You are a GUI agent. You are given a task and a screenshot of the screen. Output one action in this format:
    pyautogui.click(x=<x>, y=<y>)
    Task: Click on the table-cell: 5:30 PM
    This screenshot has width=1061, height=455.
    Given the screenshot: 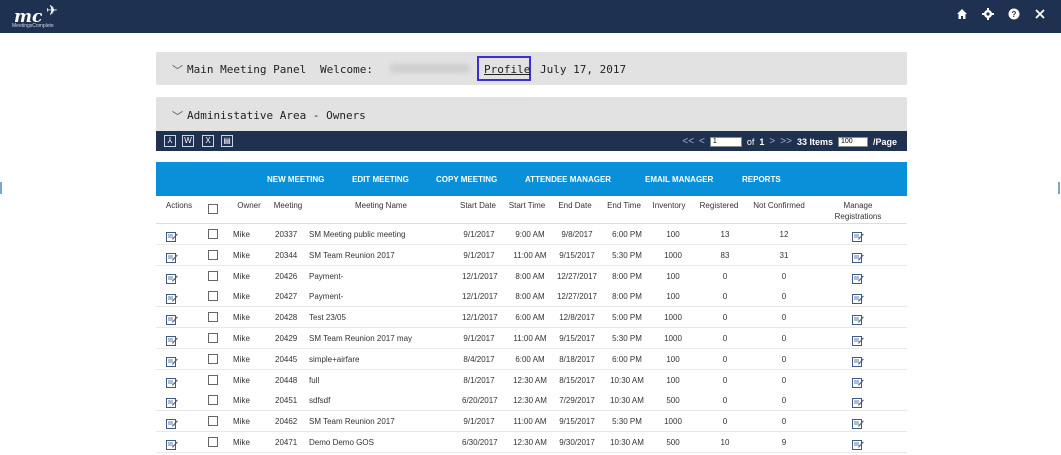 What is the action you would take?
    pyautogui.click(x=627, y=338)
    